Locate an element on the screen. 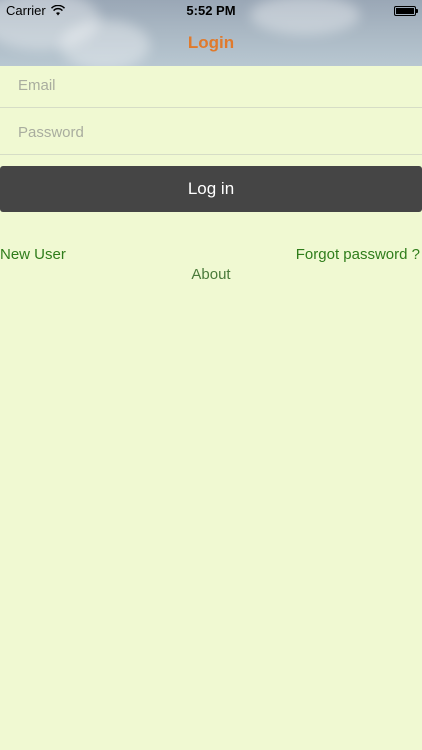 This screenshot has height=750, width=422. password-input is located at coordinates (213, 132).